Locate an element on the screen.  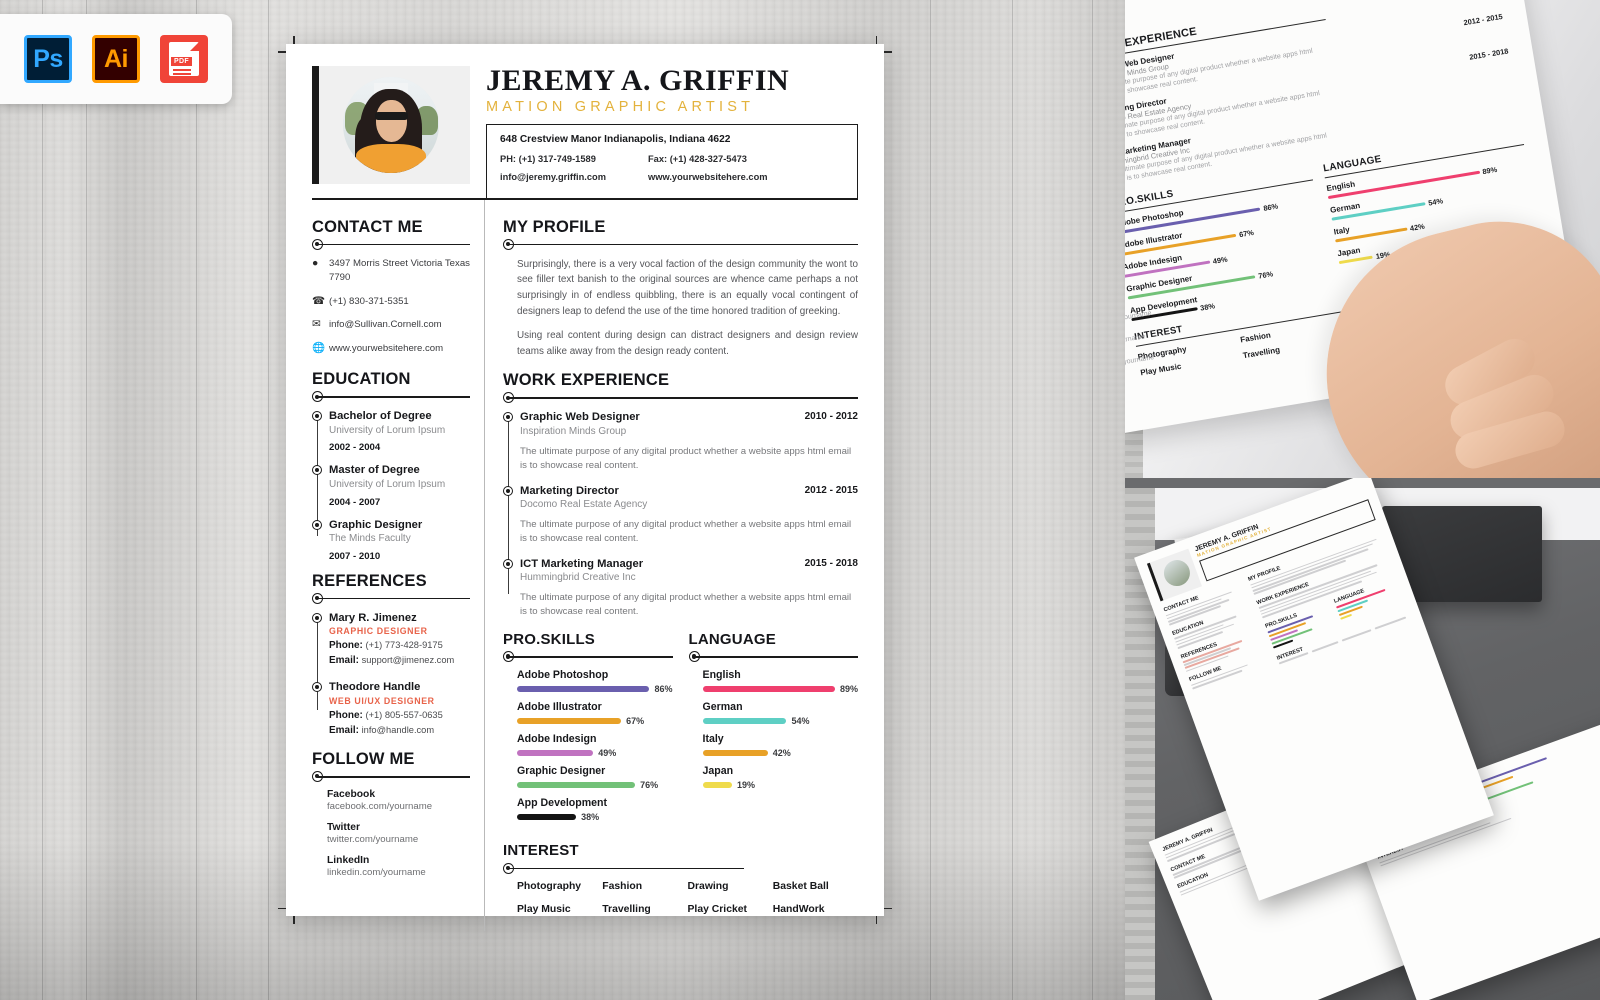
photo-accent-bar is located at coordinates (315, 125).